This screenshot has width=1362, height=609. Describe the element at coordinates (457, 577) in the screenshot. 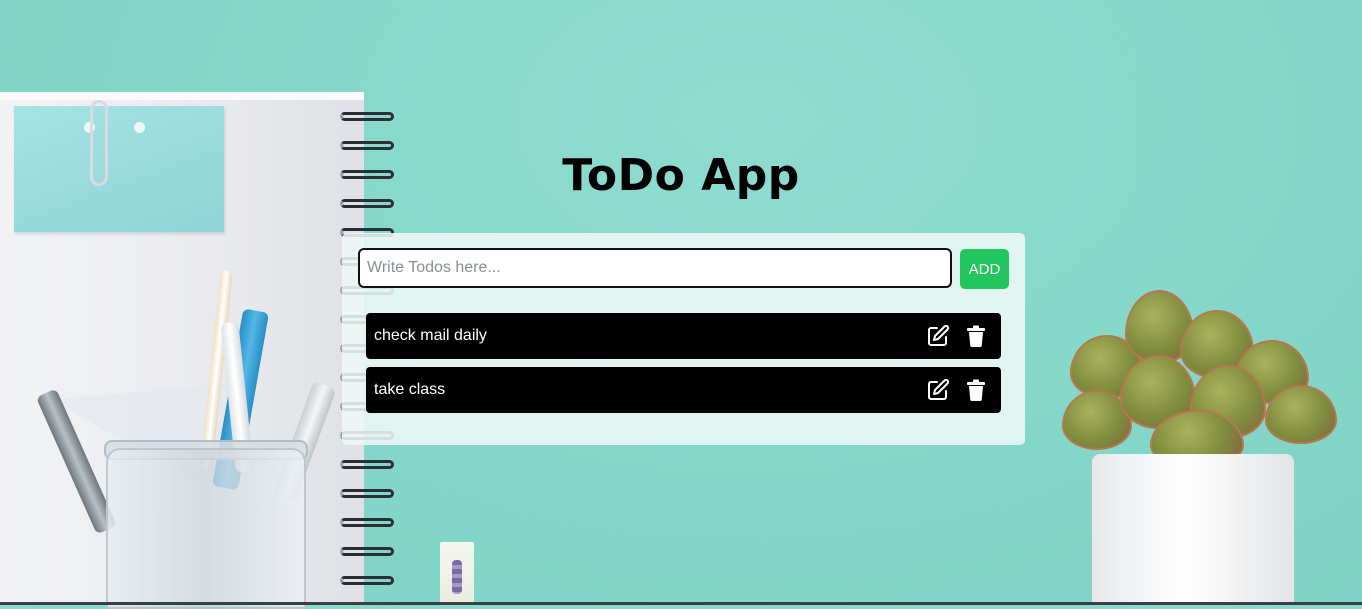

I see `lavender-image` at that location.